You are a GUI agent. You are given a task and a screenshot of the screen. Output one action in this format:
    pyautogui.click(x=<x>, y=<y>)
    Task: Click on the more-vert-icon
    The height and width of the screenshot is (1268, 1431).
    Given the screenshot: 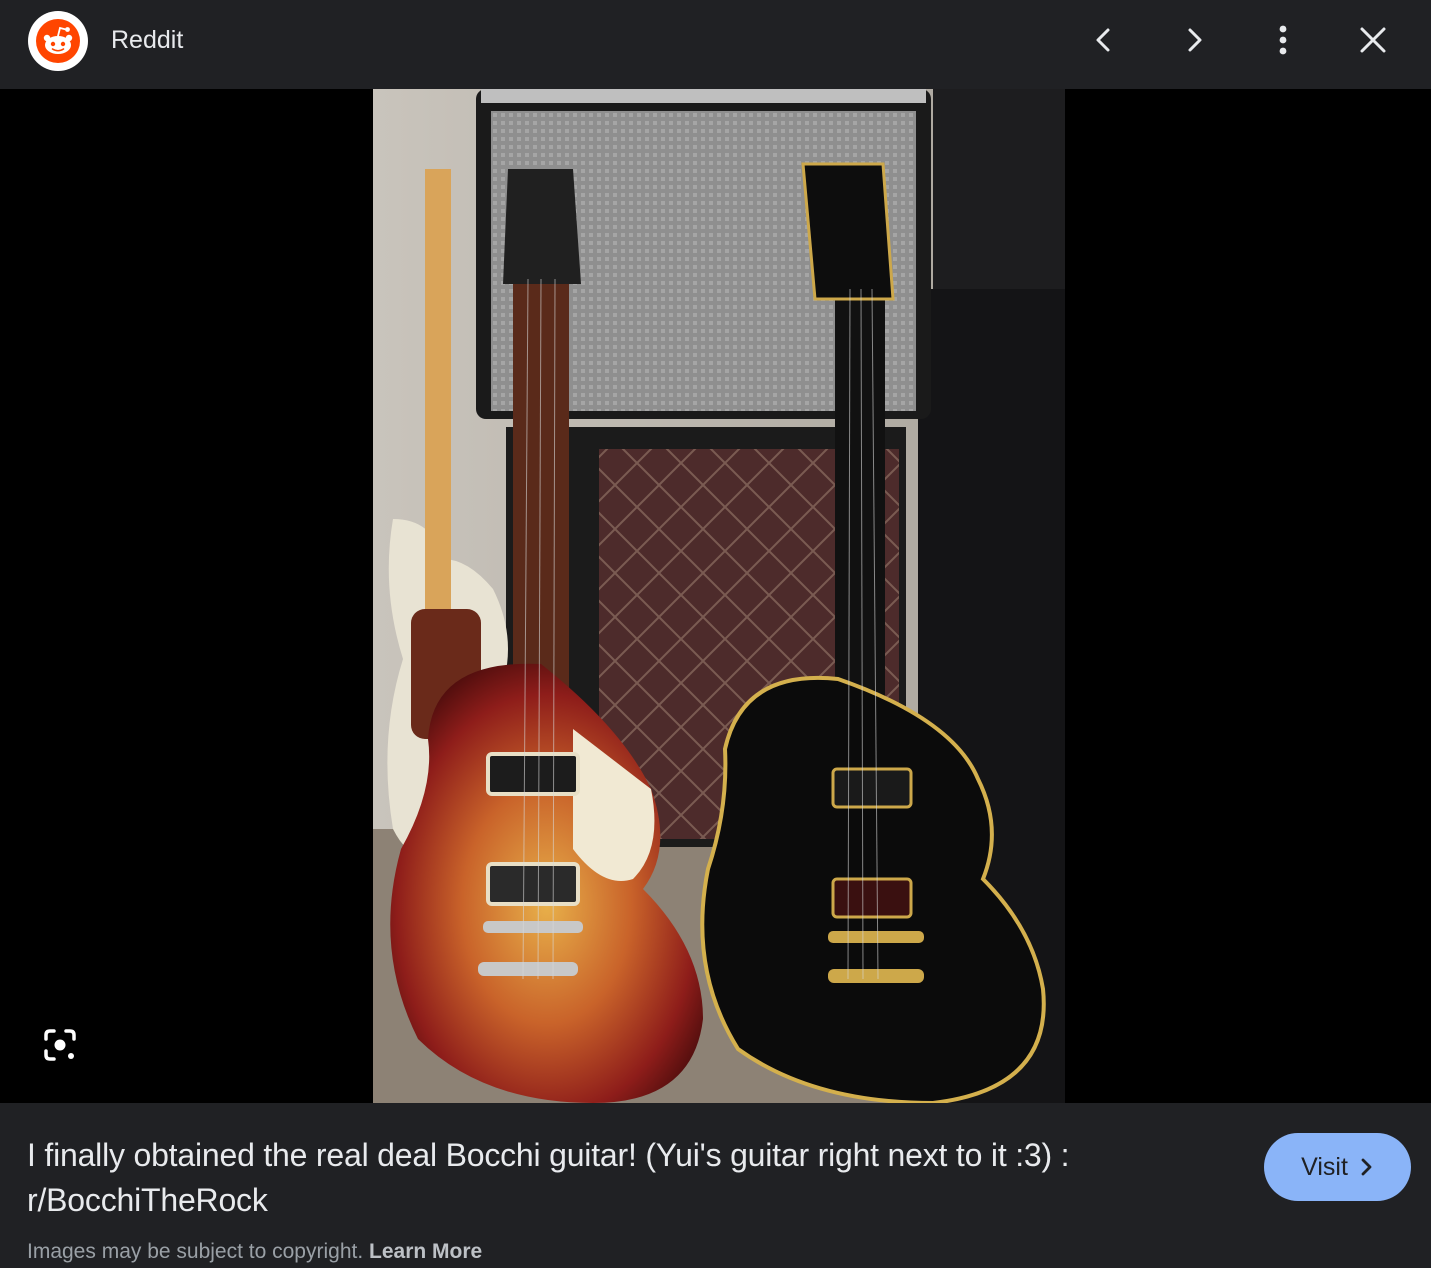 What is the action you would take?
    pyautogui.click(x=1283, y=40)
    